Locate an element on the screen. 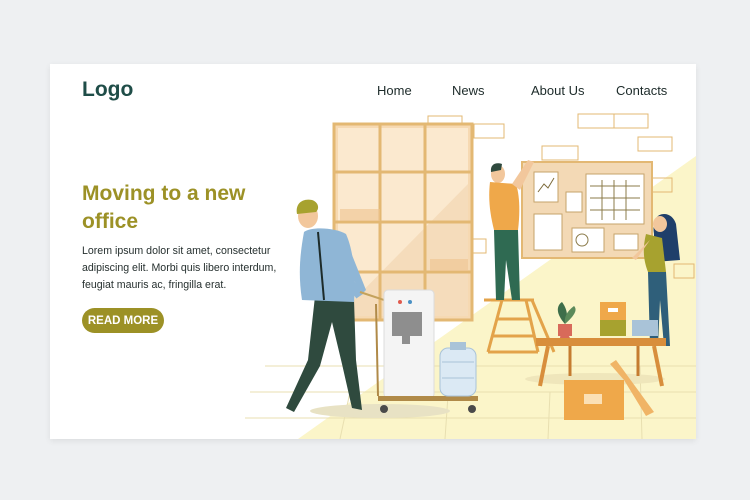 This screenshot has height=500, width=750. read-more-button: READ MORE is located at coordinates (123, 320).